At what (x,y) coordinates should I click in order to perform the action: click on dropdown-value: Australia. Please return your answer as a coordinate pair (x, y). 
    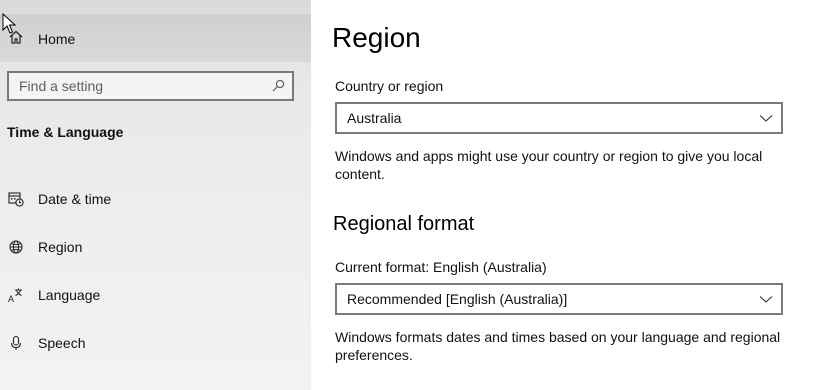
    Looking at the image, I should click on (374, 118).